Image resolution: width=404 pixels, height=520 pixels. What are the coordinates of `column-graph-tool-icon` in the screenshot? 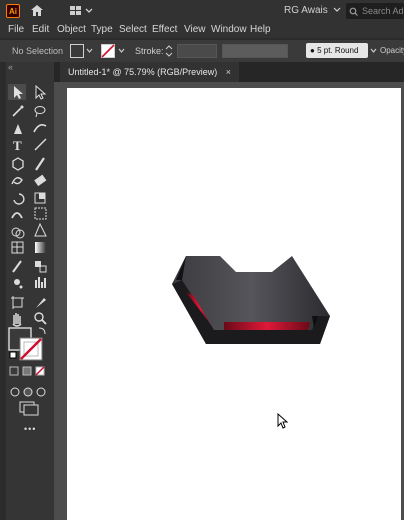 It's located at (40, 282).